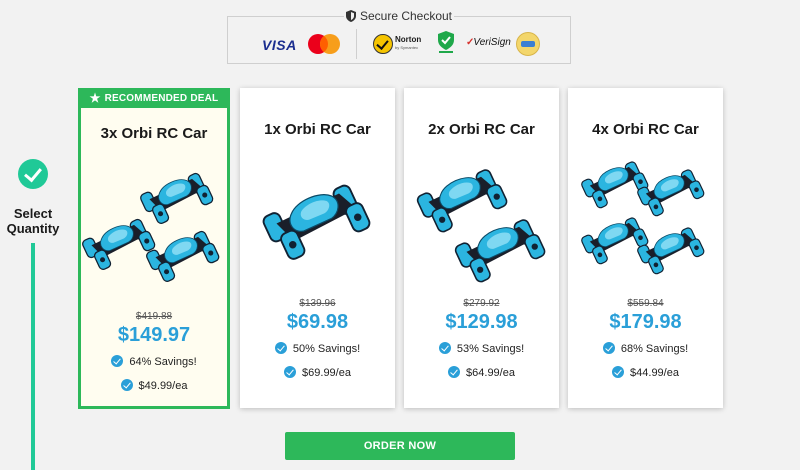 The image size is (800, 470). What do you see at coordinates (407, 47) in the screenshot?
I see `norton-sub: by Symantec` at bounding box center [407, 47].